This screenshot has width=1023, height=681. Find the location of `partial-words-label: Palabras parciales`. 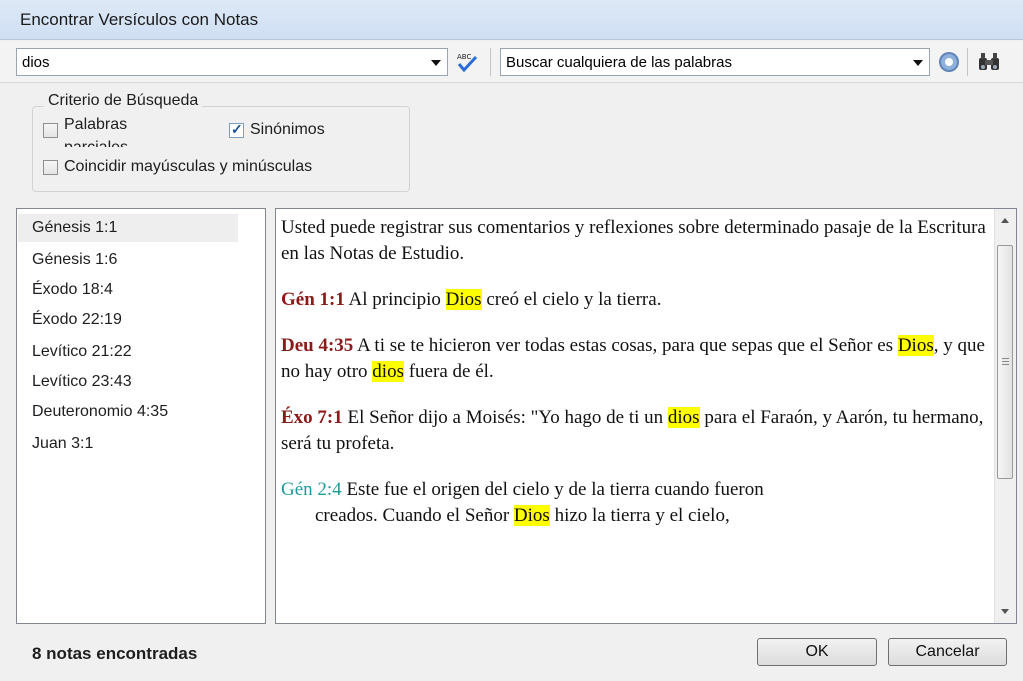

partial-words-label: Palabras parciales is located at coordinates (96, 131).